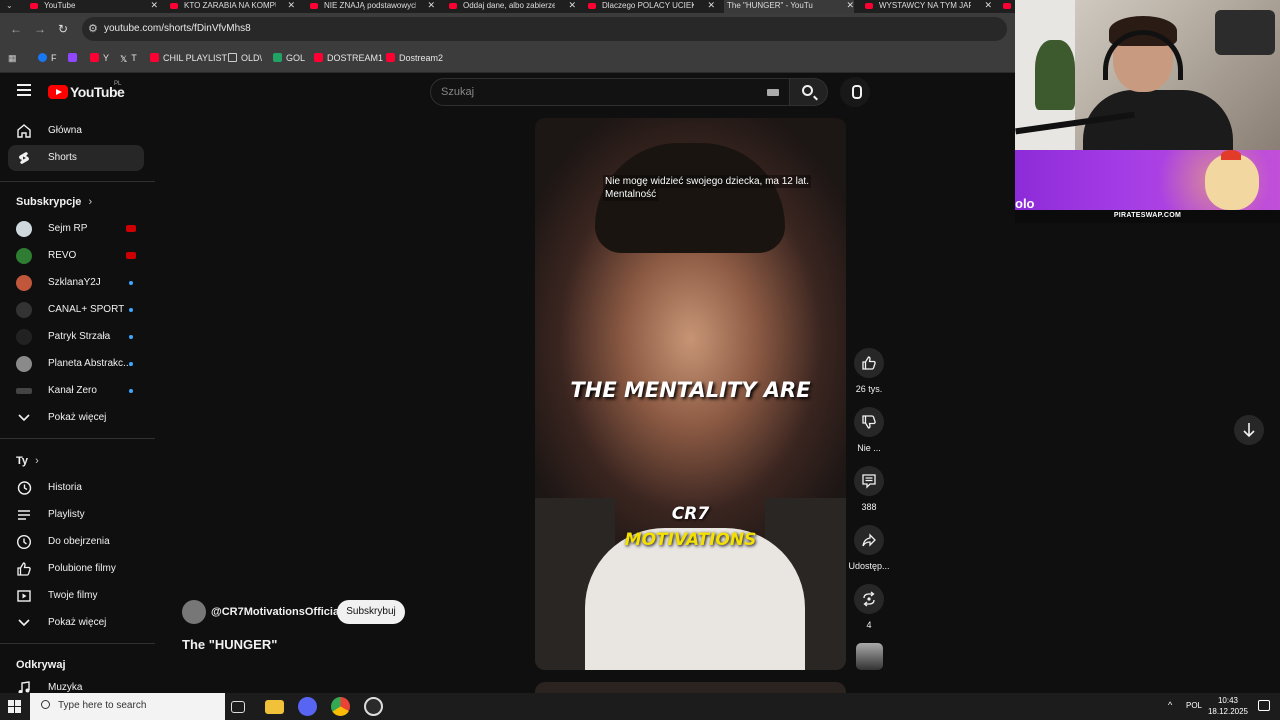 This screenshot has height=720, width=1280. I want to click on sidebar-item-home: Główna, so click(76, 131).